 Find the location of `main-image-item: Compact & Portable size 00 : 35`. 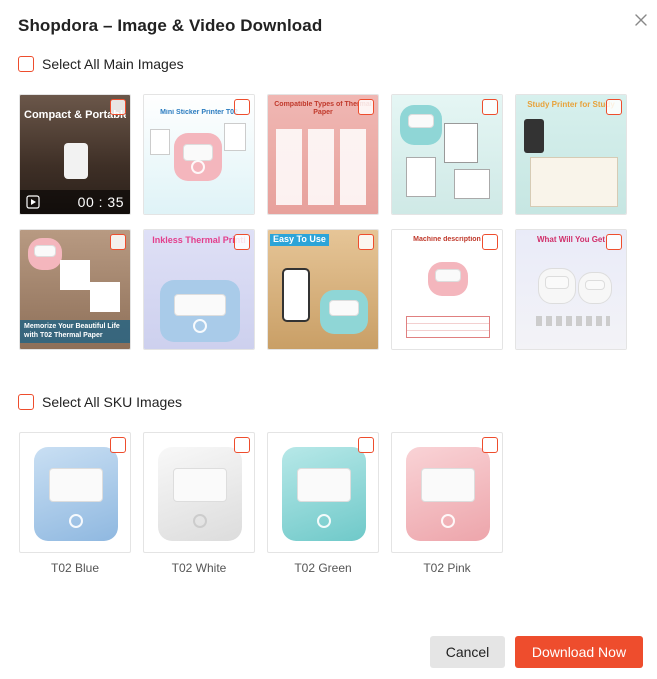

main-image-item: Compact & Portable size 00 : 35 is located at coordinates (75, 154).